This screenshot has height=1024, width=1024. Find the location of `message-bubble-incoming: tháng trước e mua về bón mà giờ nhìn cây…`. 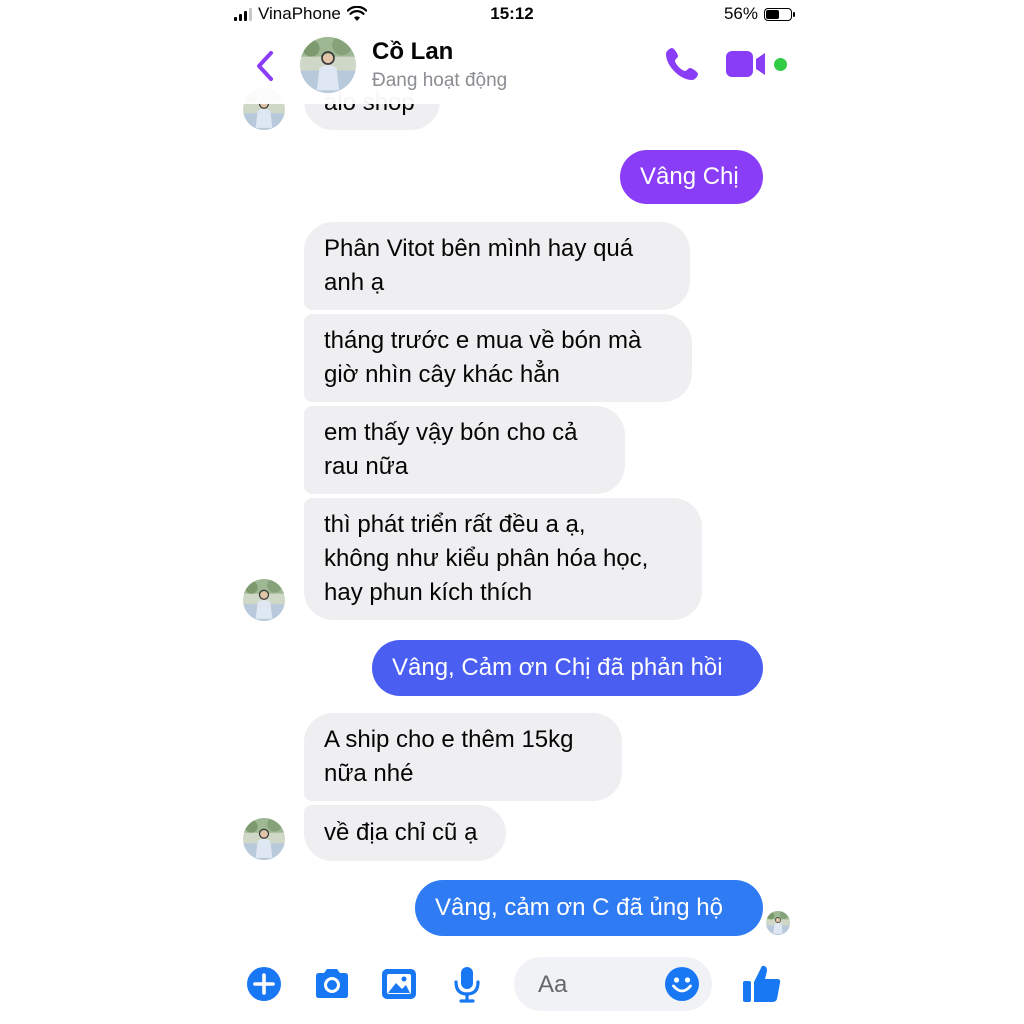

message-bubble-incoming: tháng trước e mua về bón mà giờ nhìn cây… is located at coordinates (498, 358).